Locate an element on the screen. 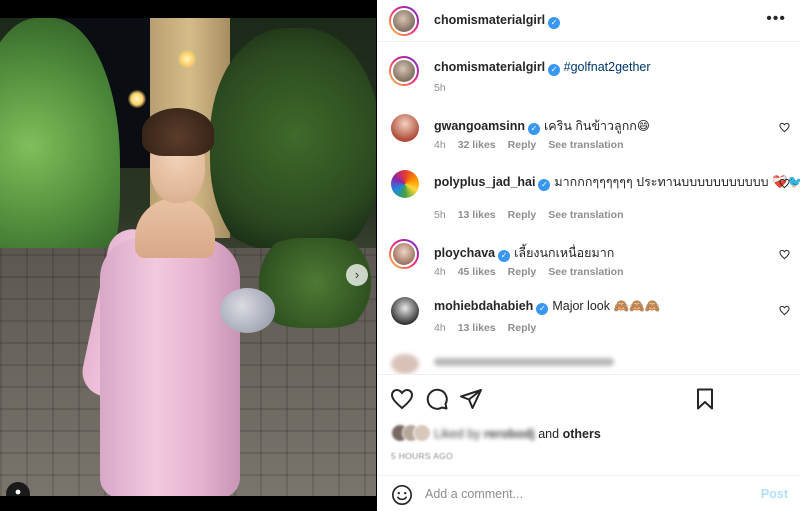 The width and height of the screenshot is (800, 511). more-horizontal-icon: ••• is located at coordinates (776, 18).